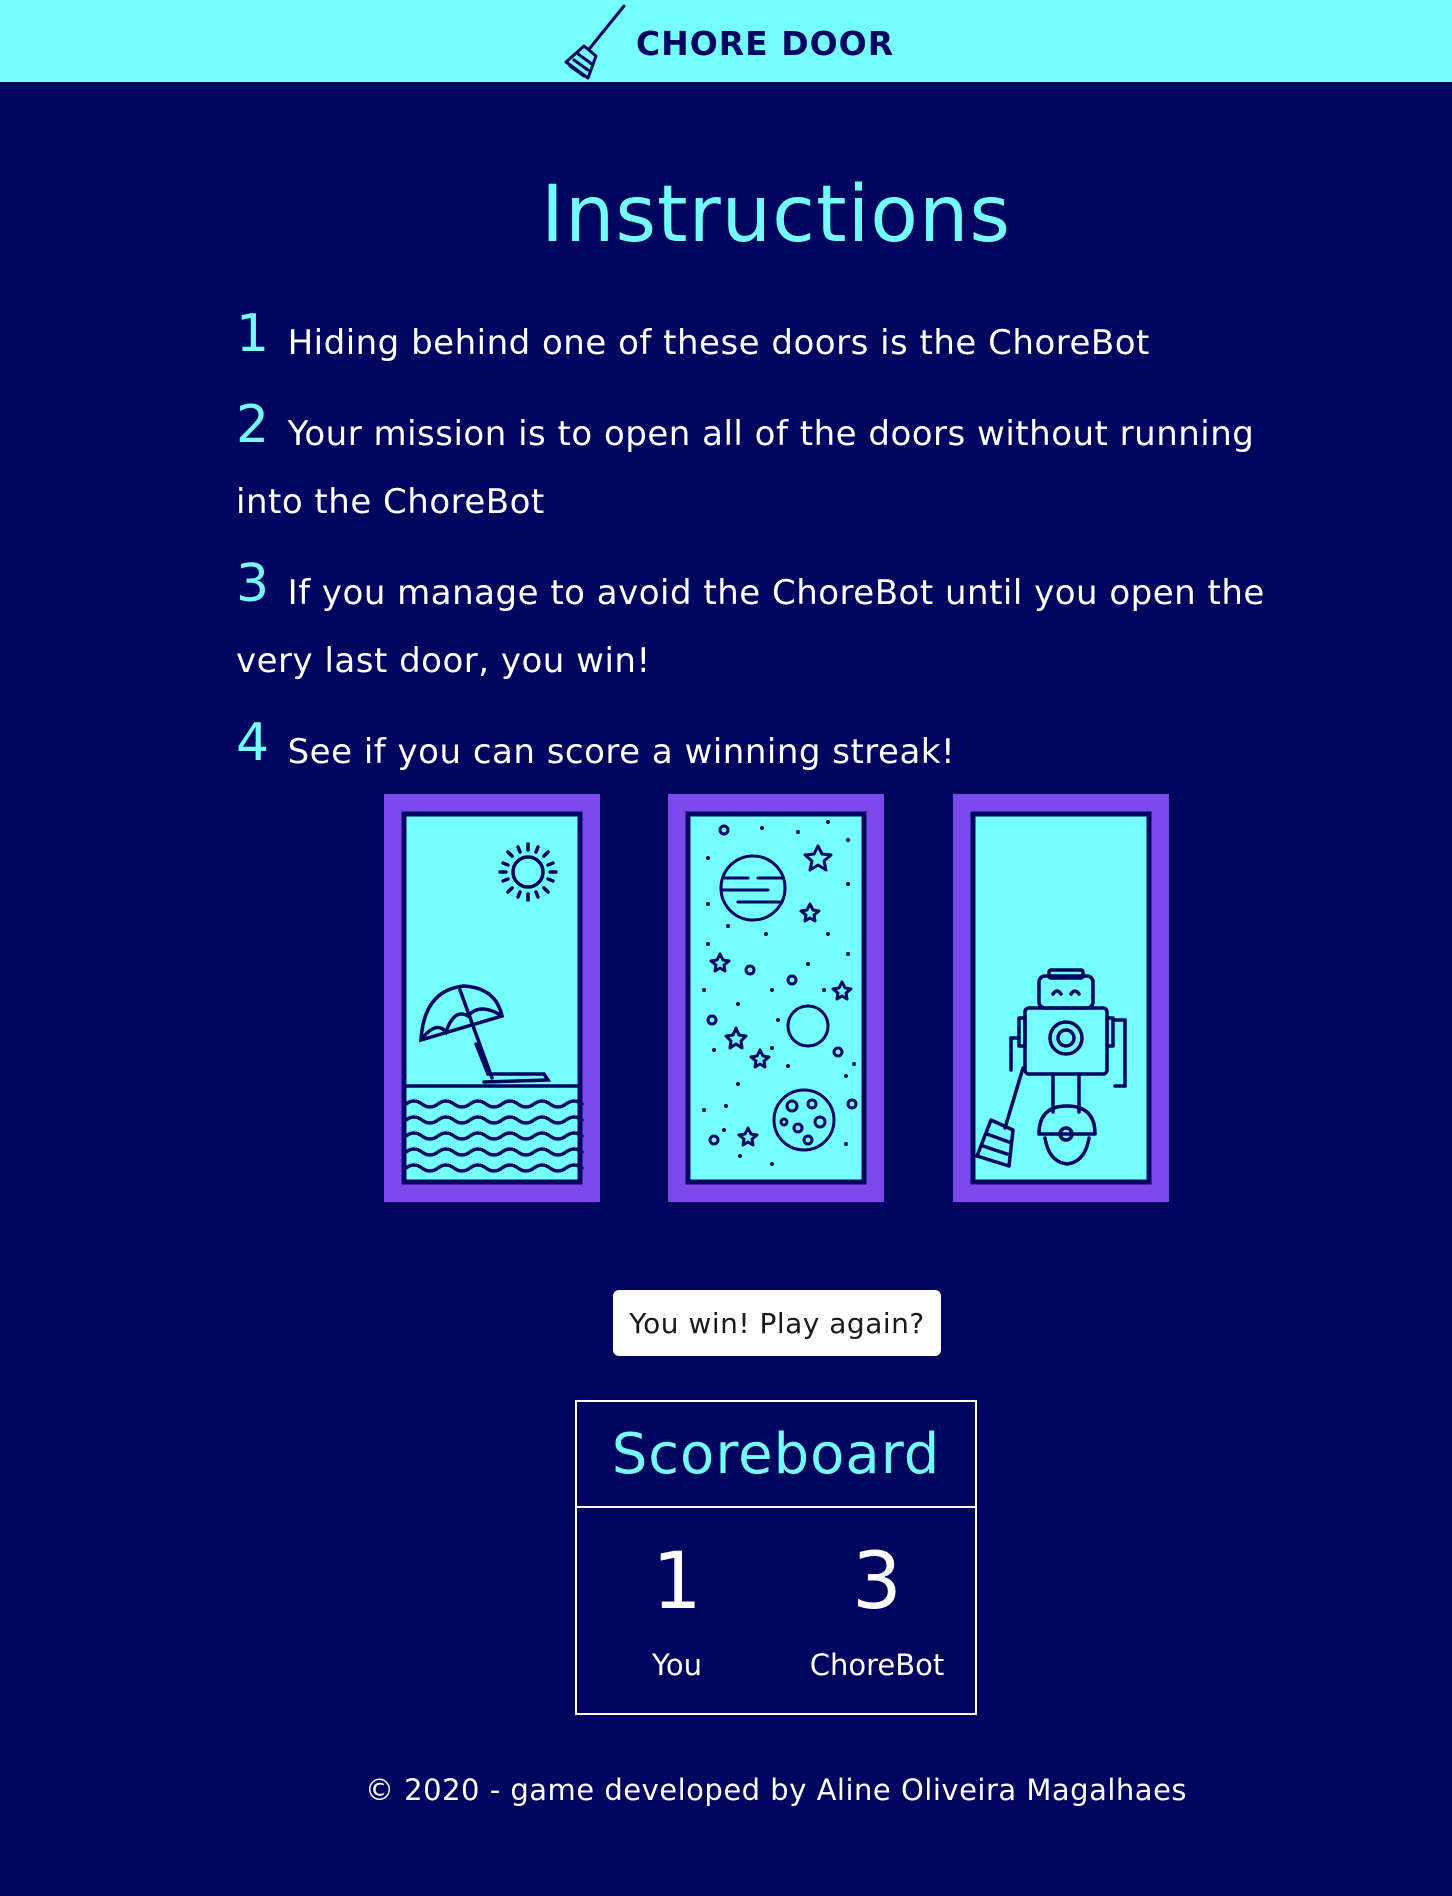 This screenshot has height=1896, width=1452. What do you see at coordinates (595, 42) in the screenshot?
I see `broom-icon` at bounding box center [595, 42].